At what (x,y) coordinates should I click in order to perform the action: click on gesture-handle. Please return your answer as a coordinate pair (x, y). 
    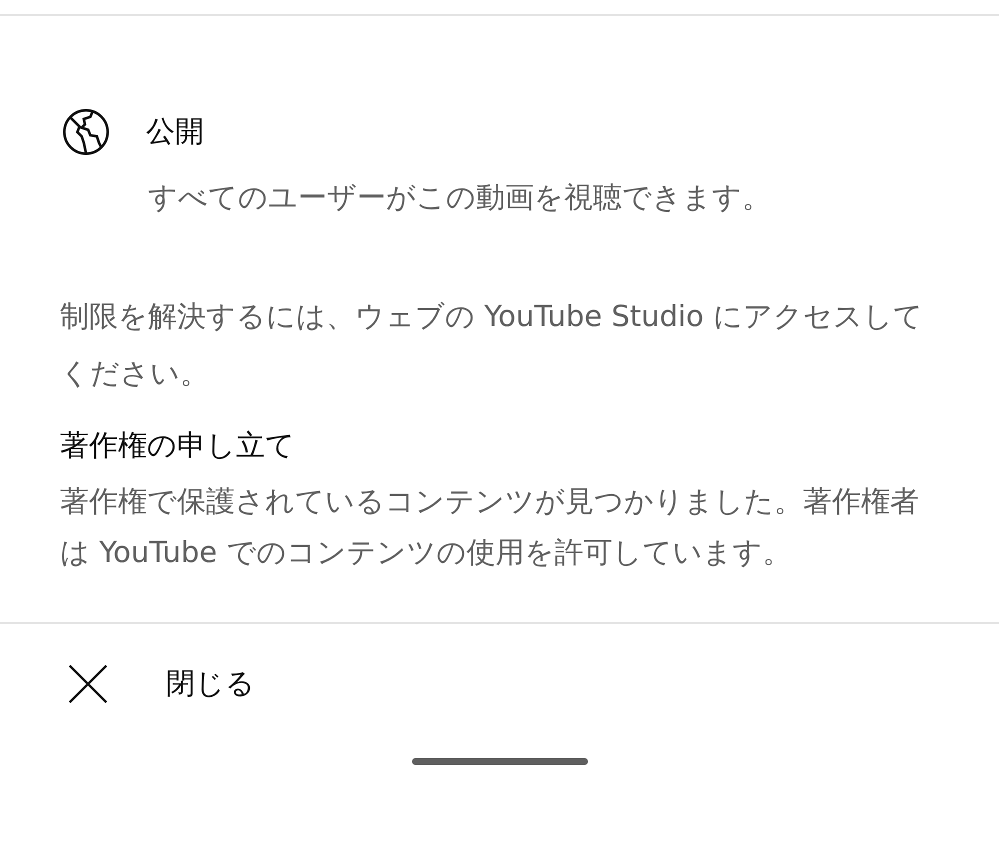
    Looking at the image, I should click on (500, 761).